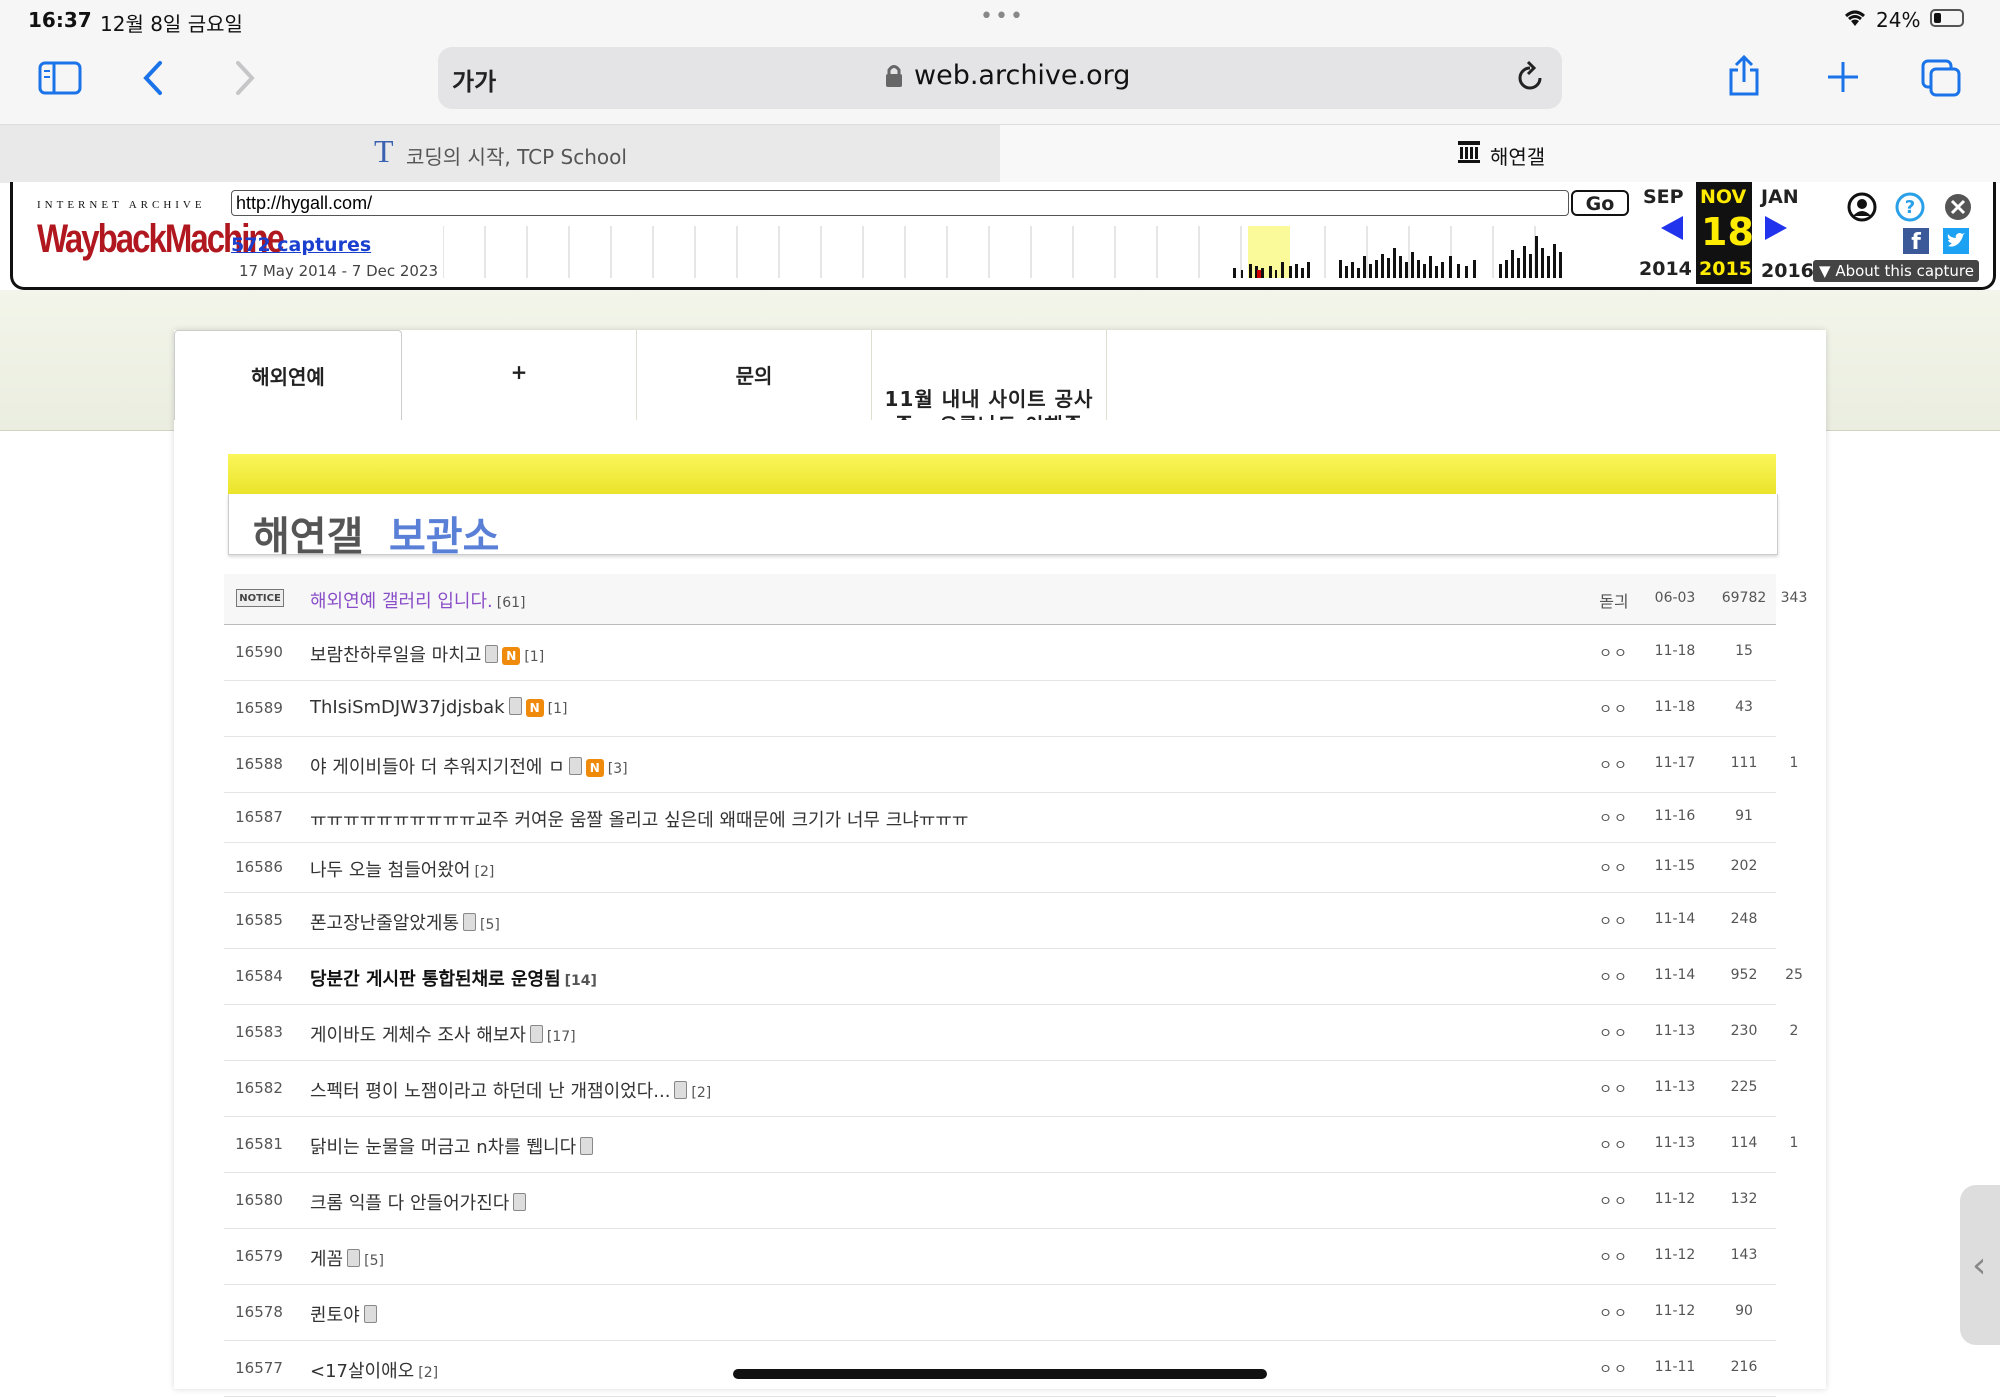 This screenshot has width=2000, height=1397. What do you see at coordinates (1000, 867) in the screenshot?
I see `post-row: 16586 나두 오늘 첨들어왔어 [2] ㅇㅇ 11-15 202` at bounding box center [1000, 867].